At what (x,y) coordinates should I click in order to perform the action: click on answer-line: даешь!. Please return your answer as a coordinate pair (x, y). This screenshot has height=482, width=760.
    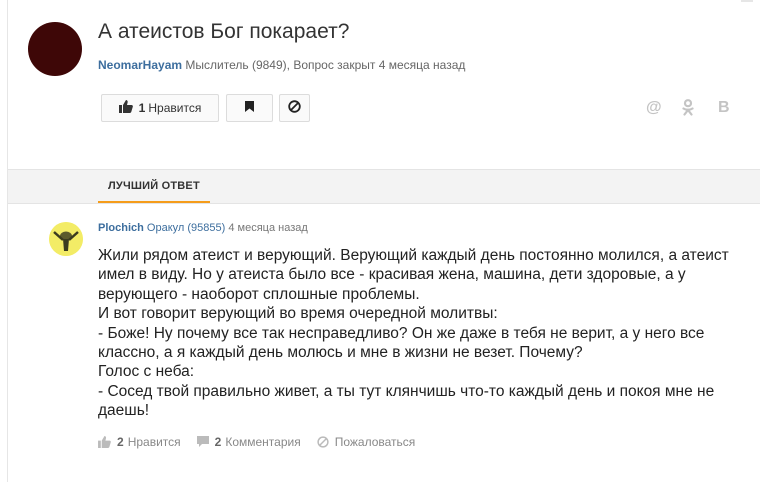
    Looking at the image, I should click on (124, 411).